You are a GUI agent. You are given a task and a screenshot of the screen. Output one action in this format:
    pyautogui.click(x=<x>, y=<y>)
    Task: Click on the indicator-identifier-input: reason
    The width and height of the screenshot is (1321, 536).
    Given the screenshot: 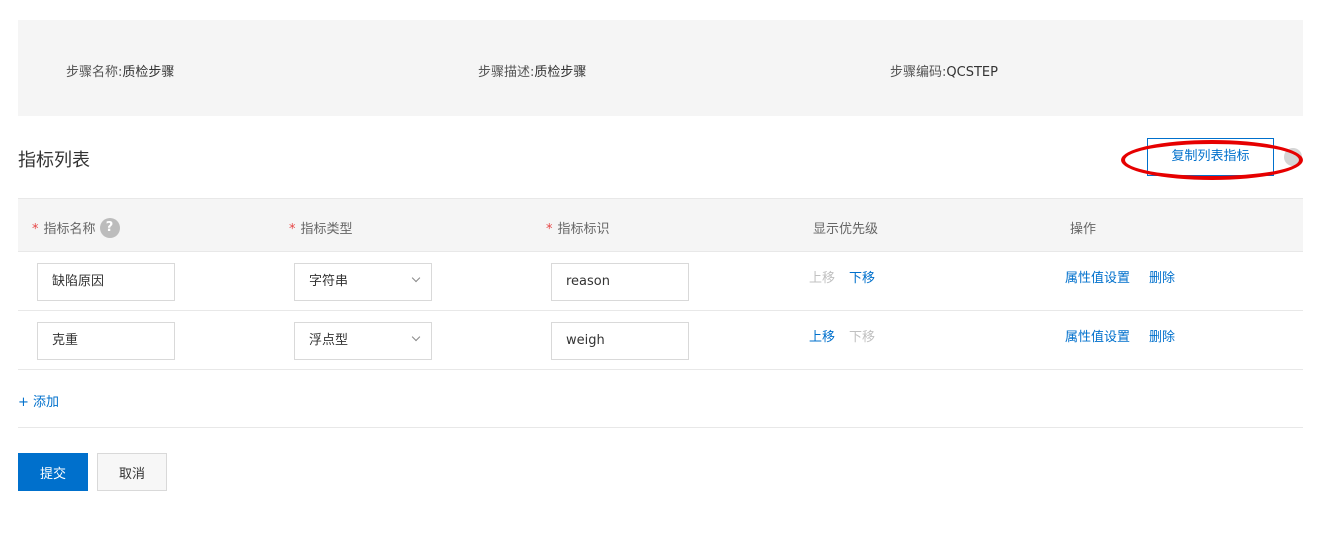 What is the action you would take?
    pyautogui.click(x=620, y=282)
    